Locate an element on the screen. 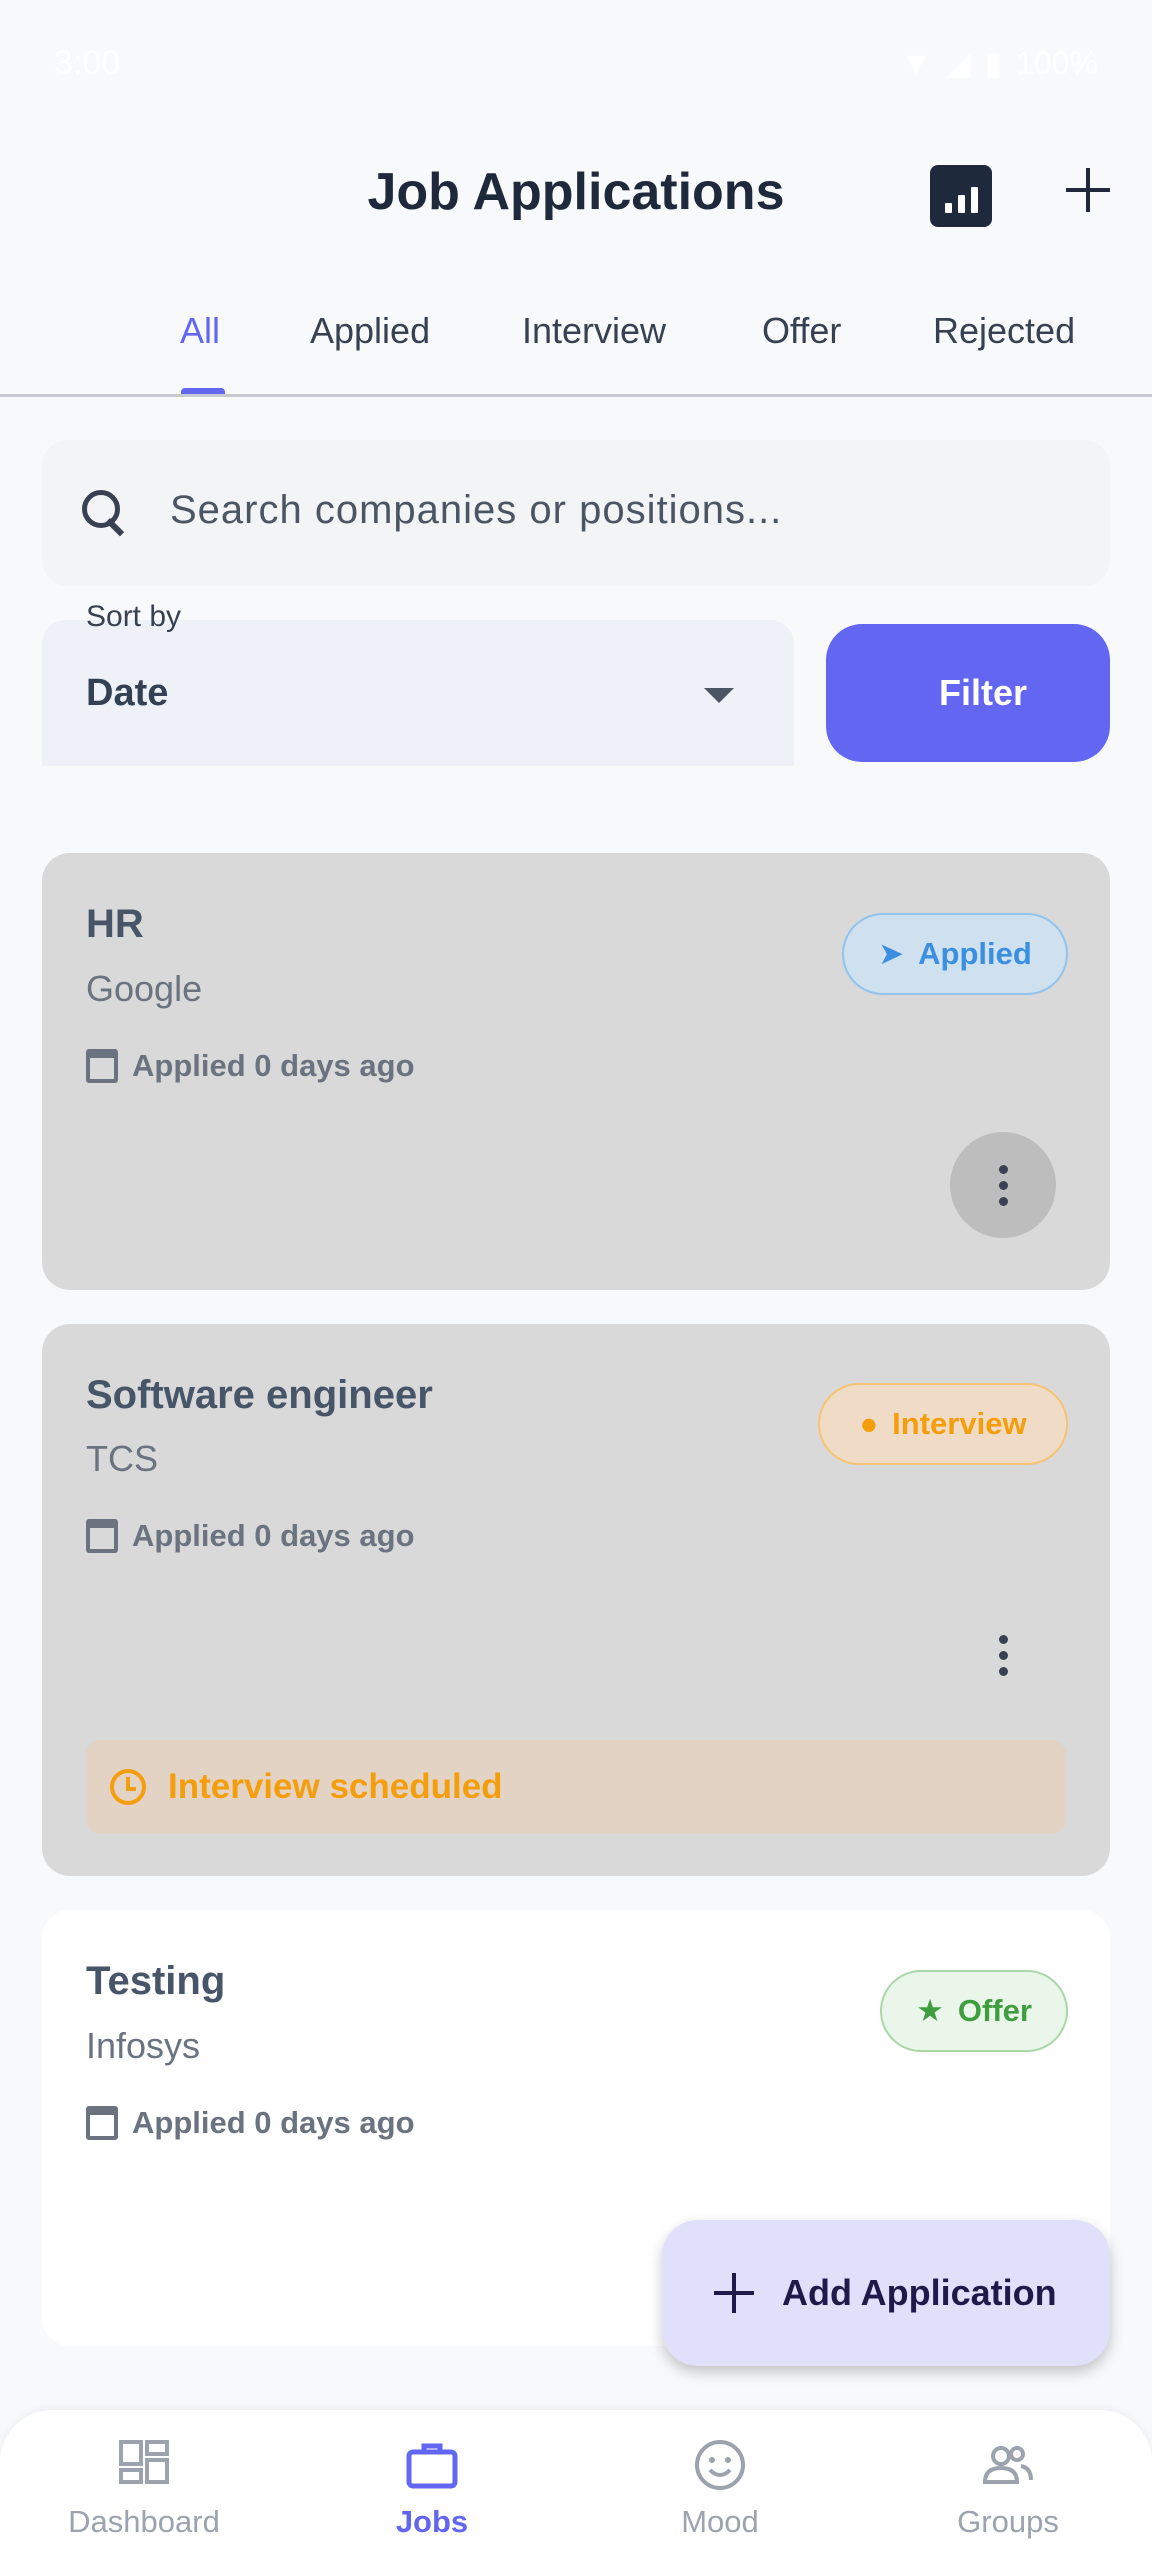  briefcase-icon is located at coordinates (432, 2466).